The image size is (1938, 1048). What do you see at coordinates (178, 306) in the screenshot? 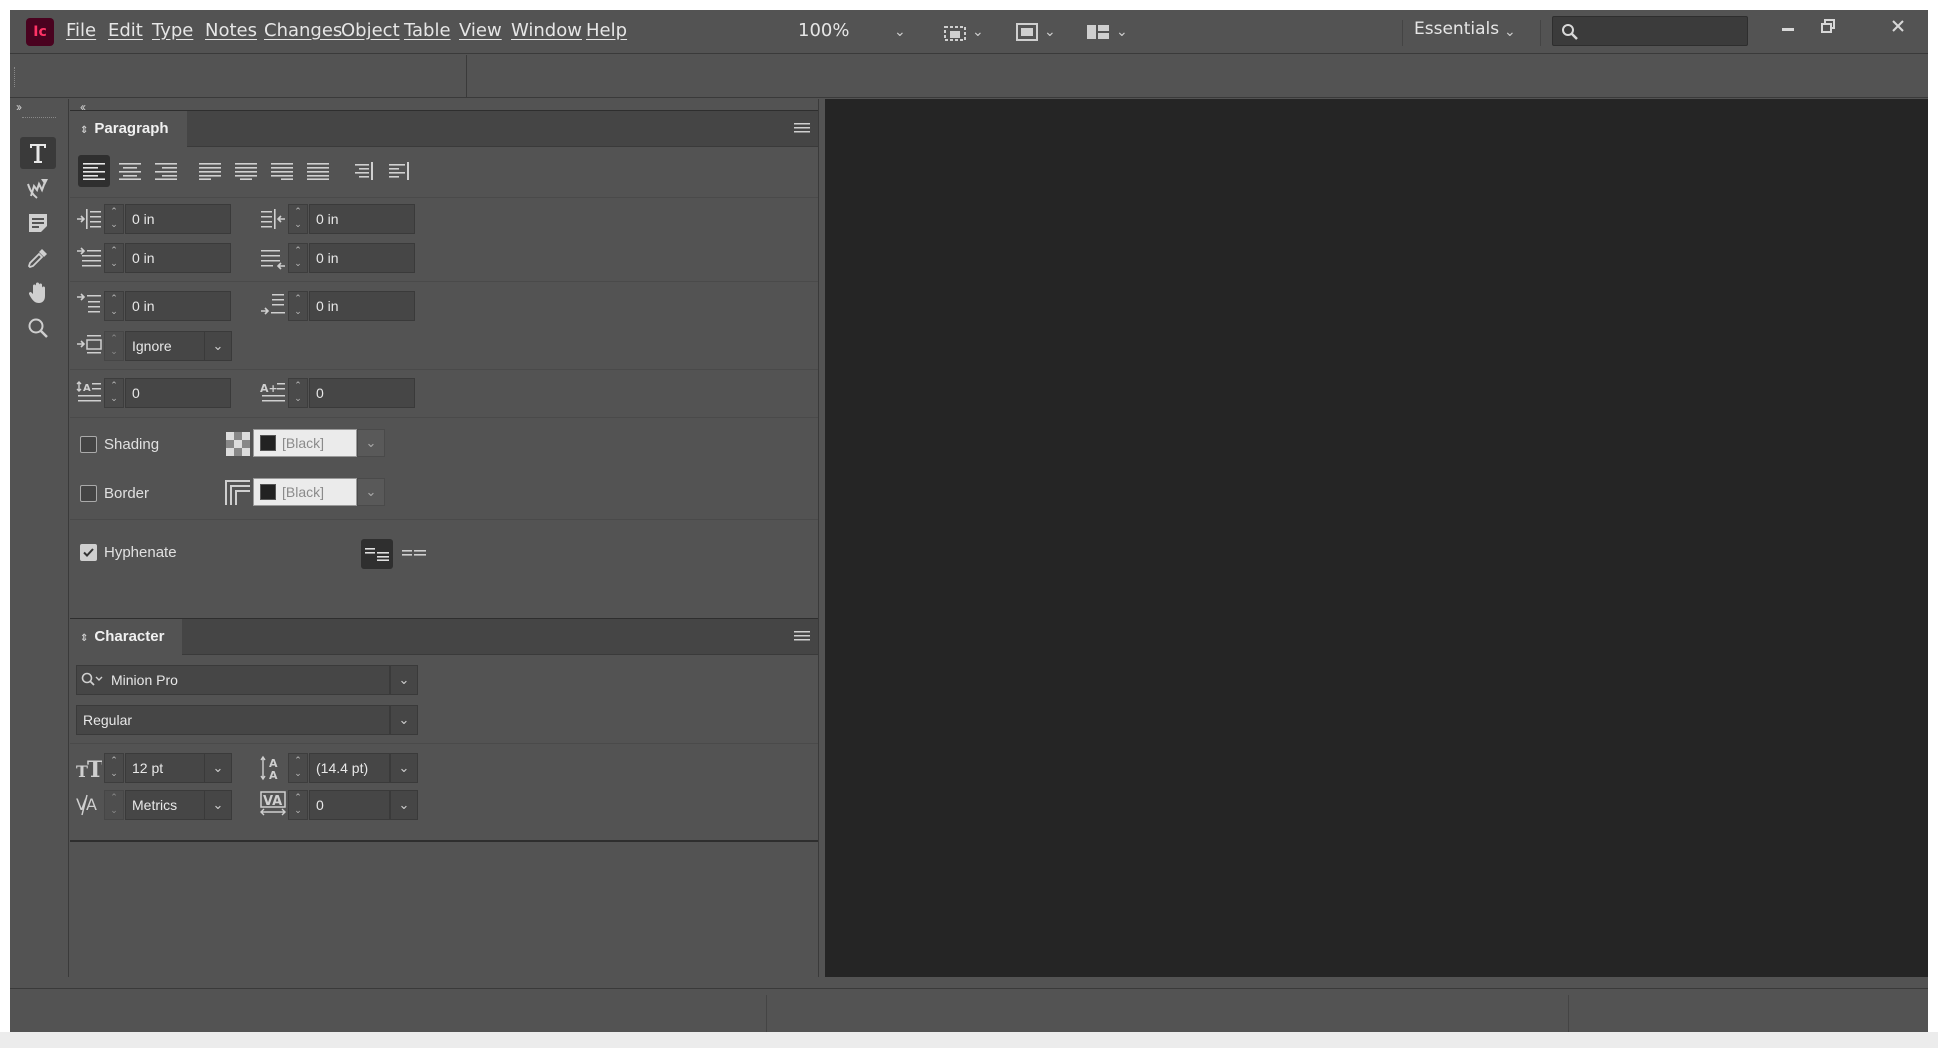
I see `space-before-field: 0 in` at bounding box center [178, 306].